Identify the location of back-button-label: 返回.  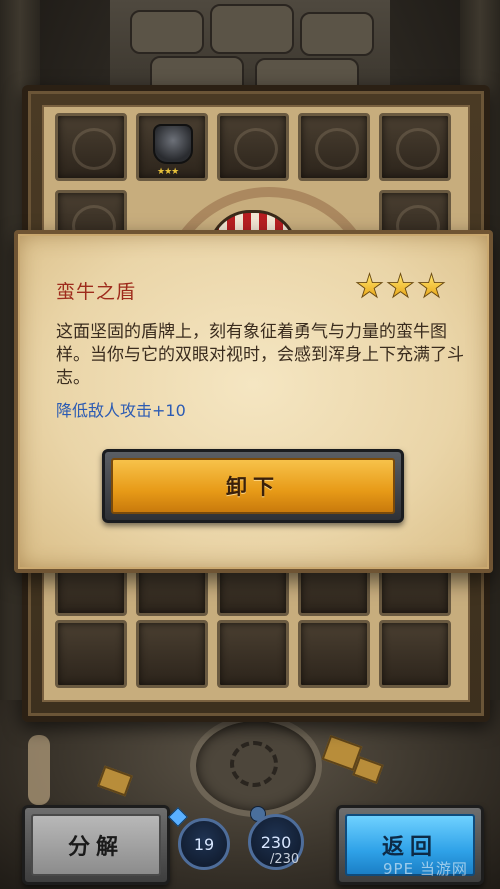
(409, 847).